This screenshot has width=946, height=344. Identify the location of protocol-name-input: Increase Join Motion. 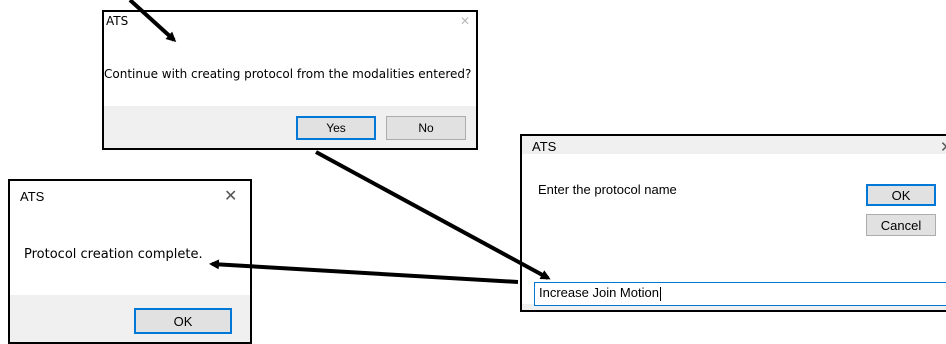
(740, 294).